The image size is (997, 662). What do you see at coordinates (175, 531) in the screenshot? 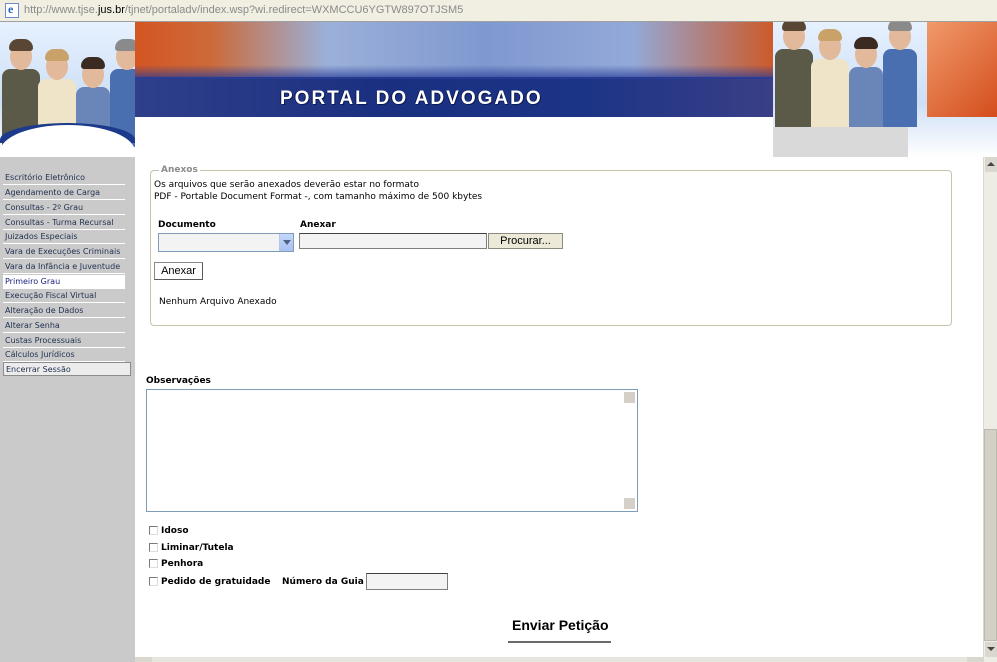
I see `idoso-label: Idoso` at bounding box center [175, 531].